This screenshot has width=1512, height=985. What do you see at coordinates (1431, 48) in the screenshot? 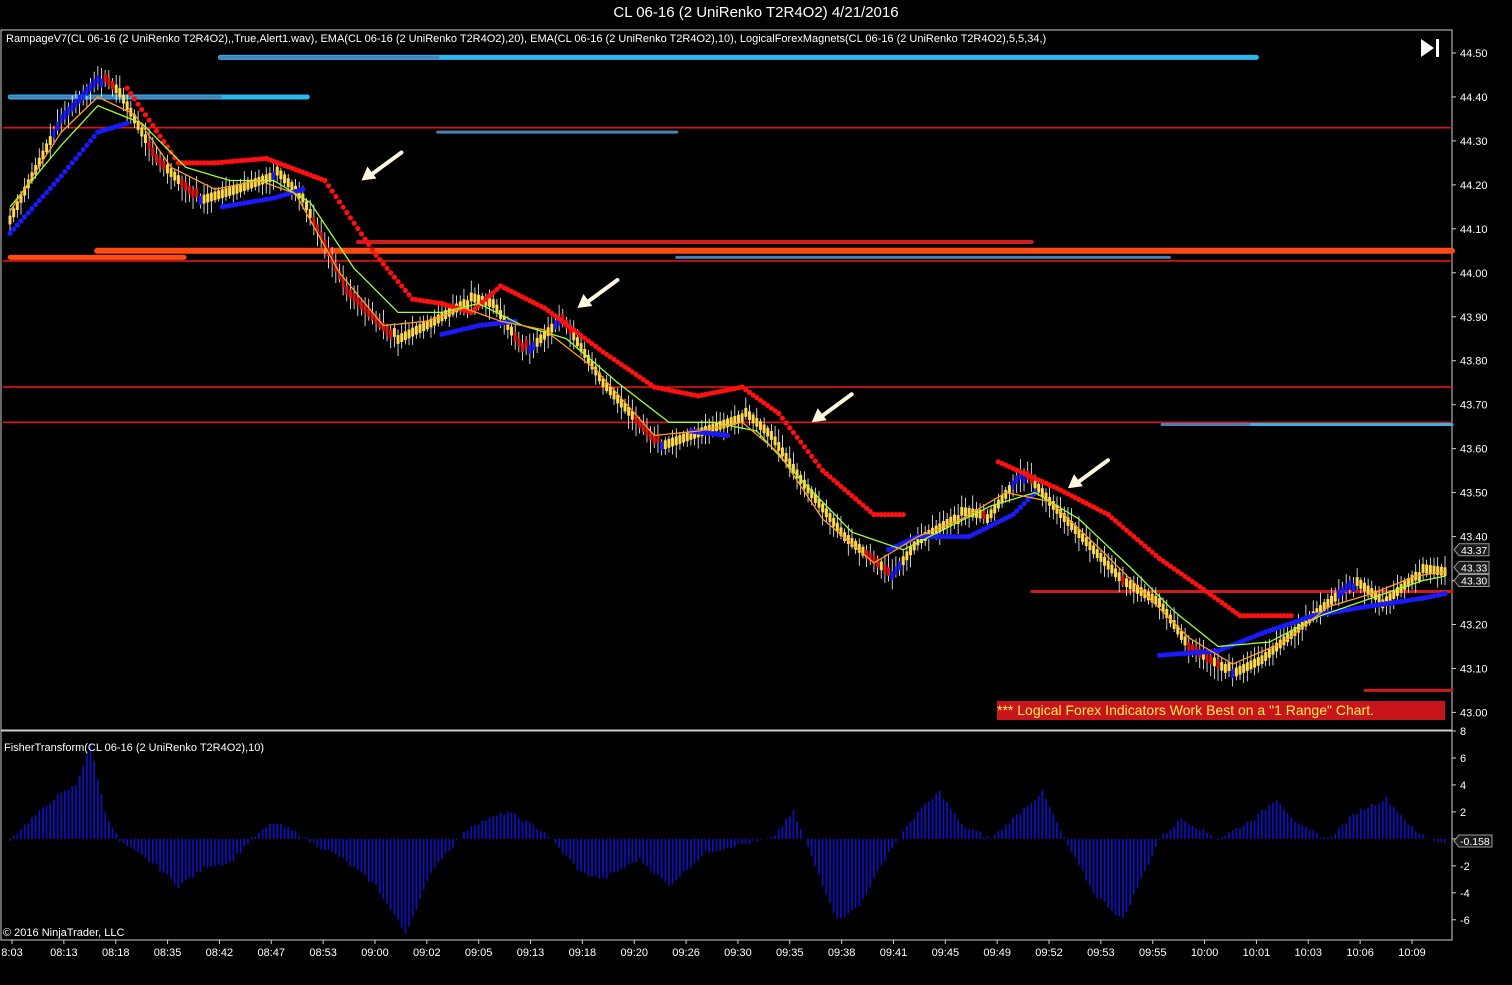
I see `skip-to-end-button` at bounding box center [1431, 48].